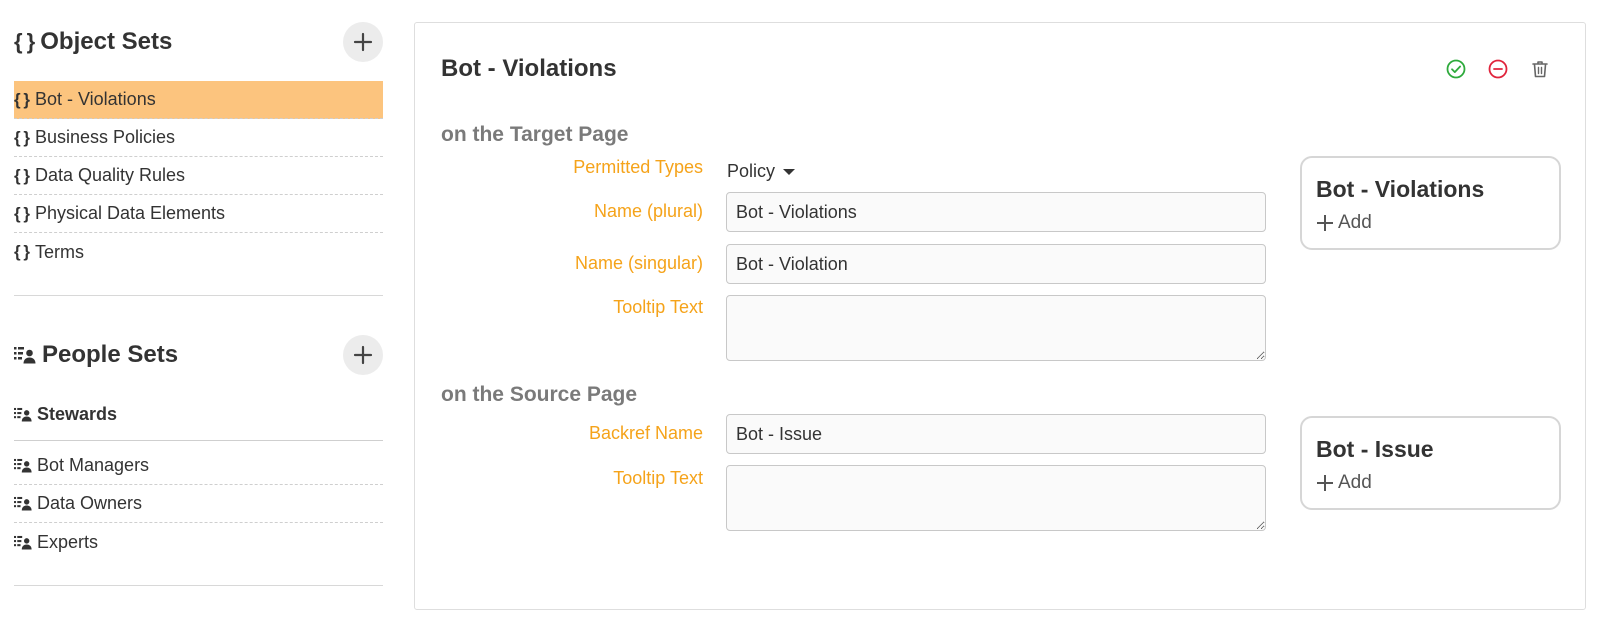  What do you see at coordinates (198, 138) in the screenshot?
I see `object-set-item-business-policies: { } Business Policies` at bounding box center [198, 138].